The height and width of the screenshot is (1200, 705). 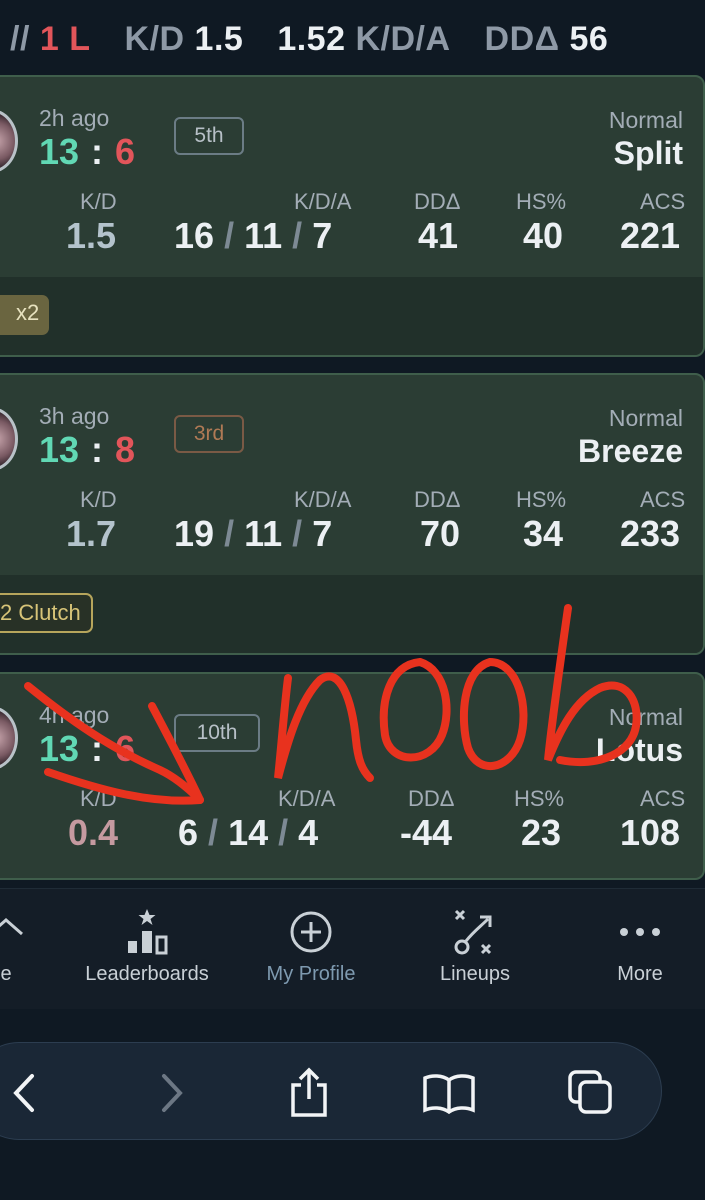 What do you see at coordinates (440, 533) in the screenshot?
I see `dd-value: 70` at bounding box center [440, 533].